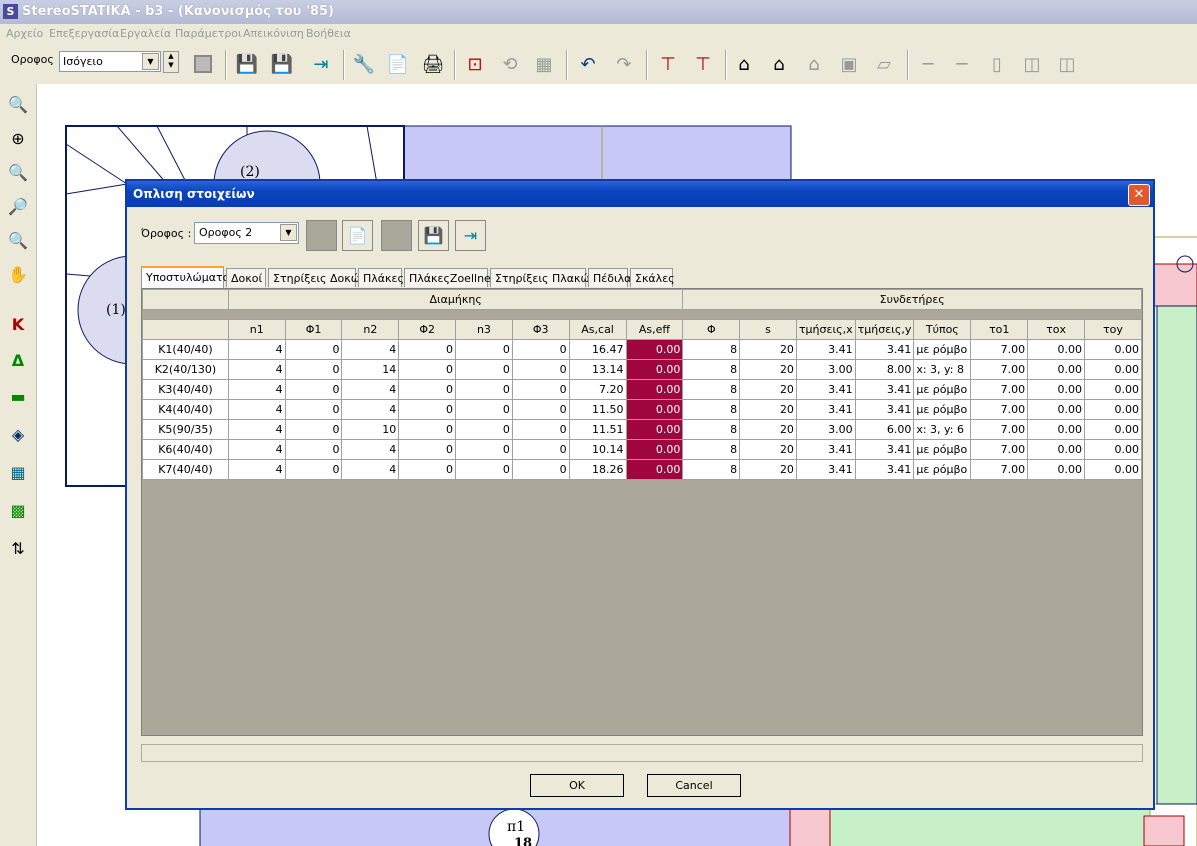 The image size is (1197, 846). What do you see at coordinates (624, 64) in the screenshot?
I see `redo-icon: ↷` at bounding box center [624, 64].